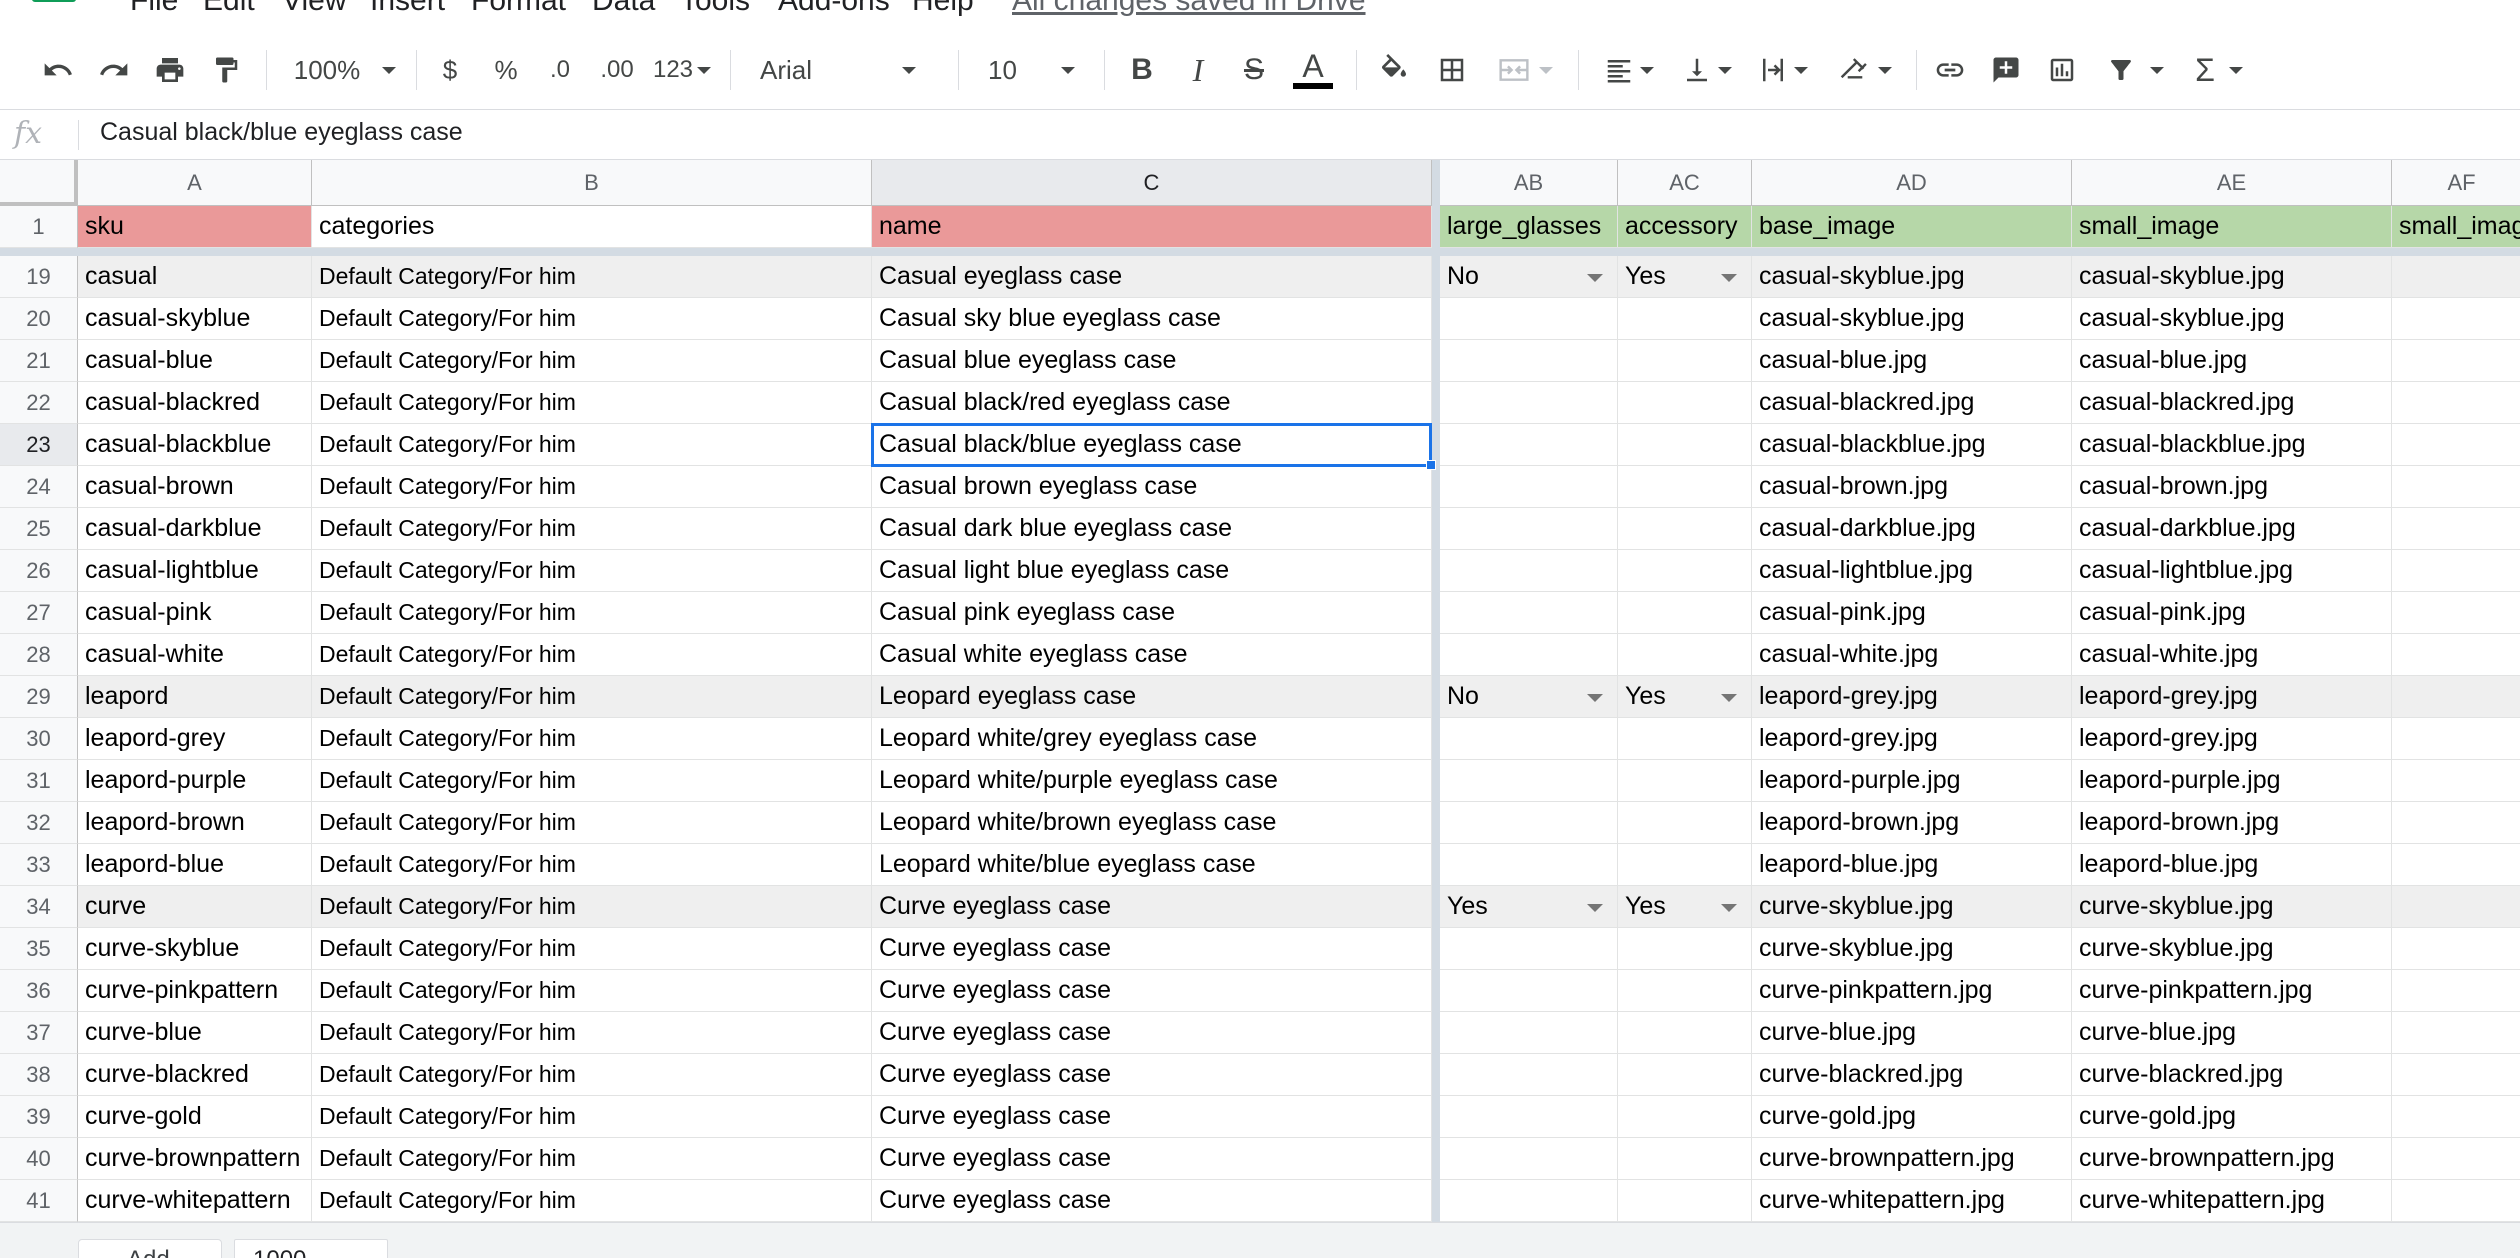 The width and height of the screenshot is (2520, 1258). I want to click on table-cell: Casual black/red eyeglass case, so click(1152, 403).